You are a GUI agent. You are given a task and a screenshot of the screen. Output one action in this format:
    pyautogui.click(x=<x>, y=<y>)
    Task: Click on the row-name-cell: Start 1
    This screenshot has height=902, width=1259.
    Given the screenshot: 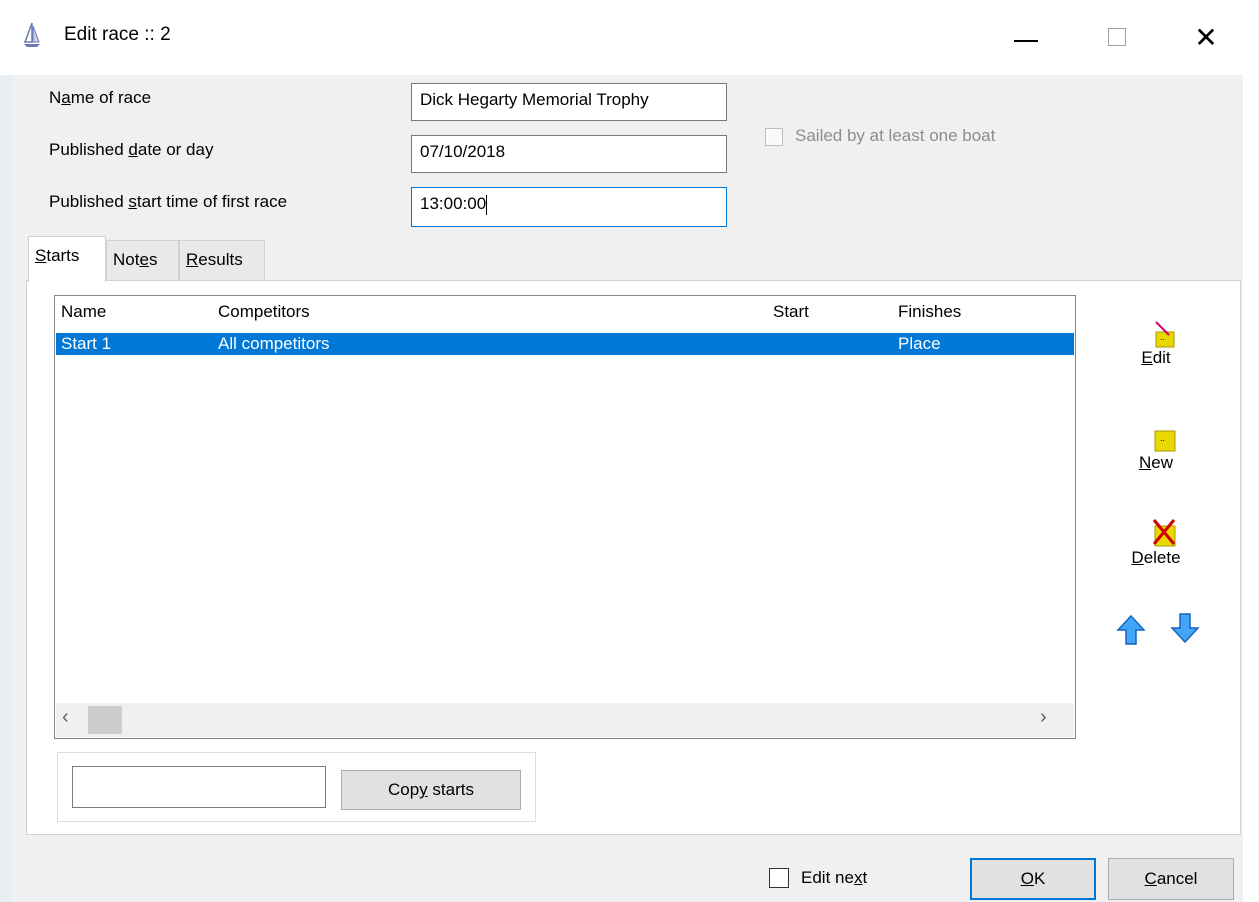 What is the action you would take?
    pyautogui.click(x=86, y=343)
    